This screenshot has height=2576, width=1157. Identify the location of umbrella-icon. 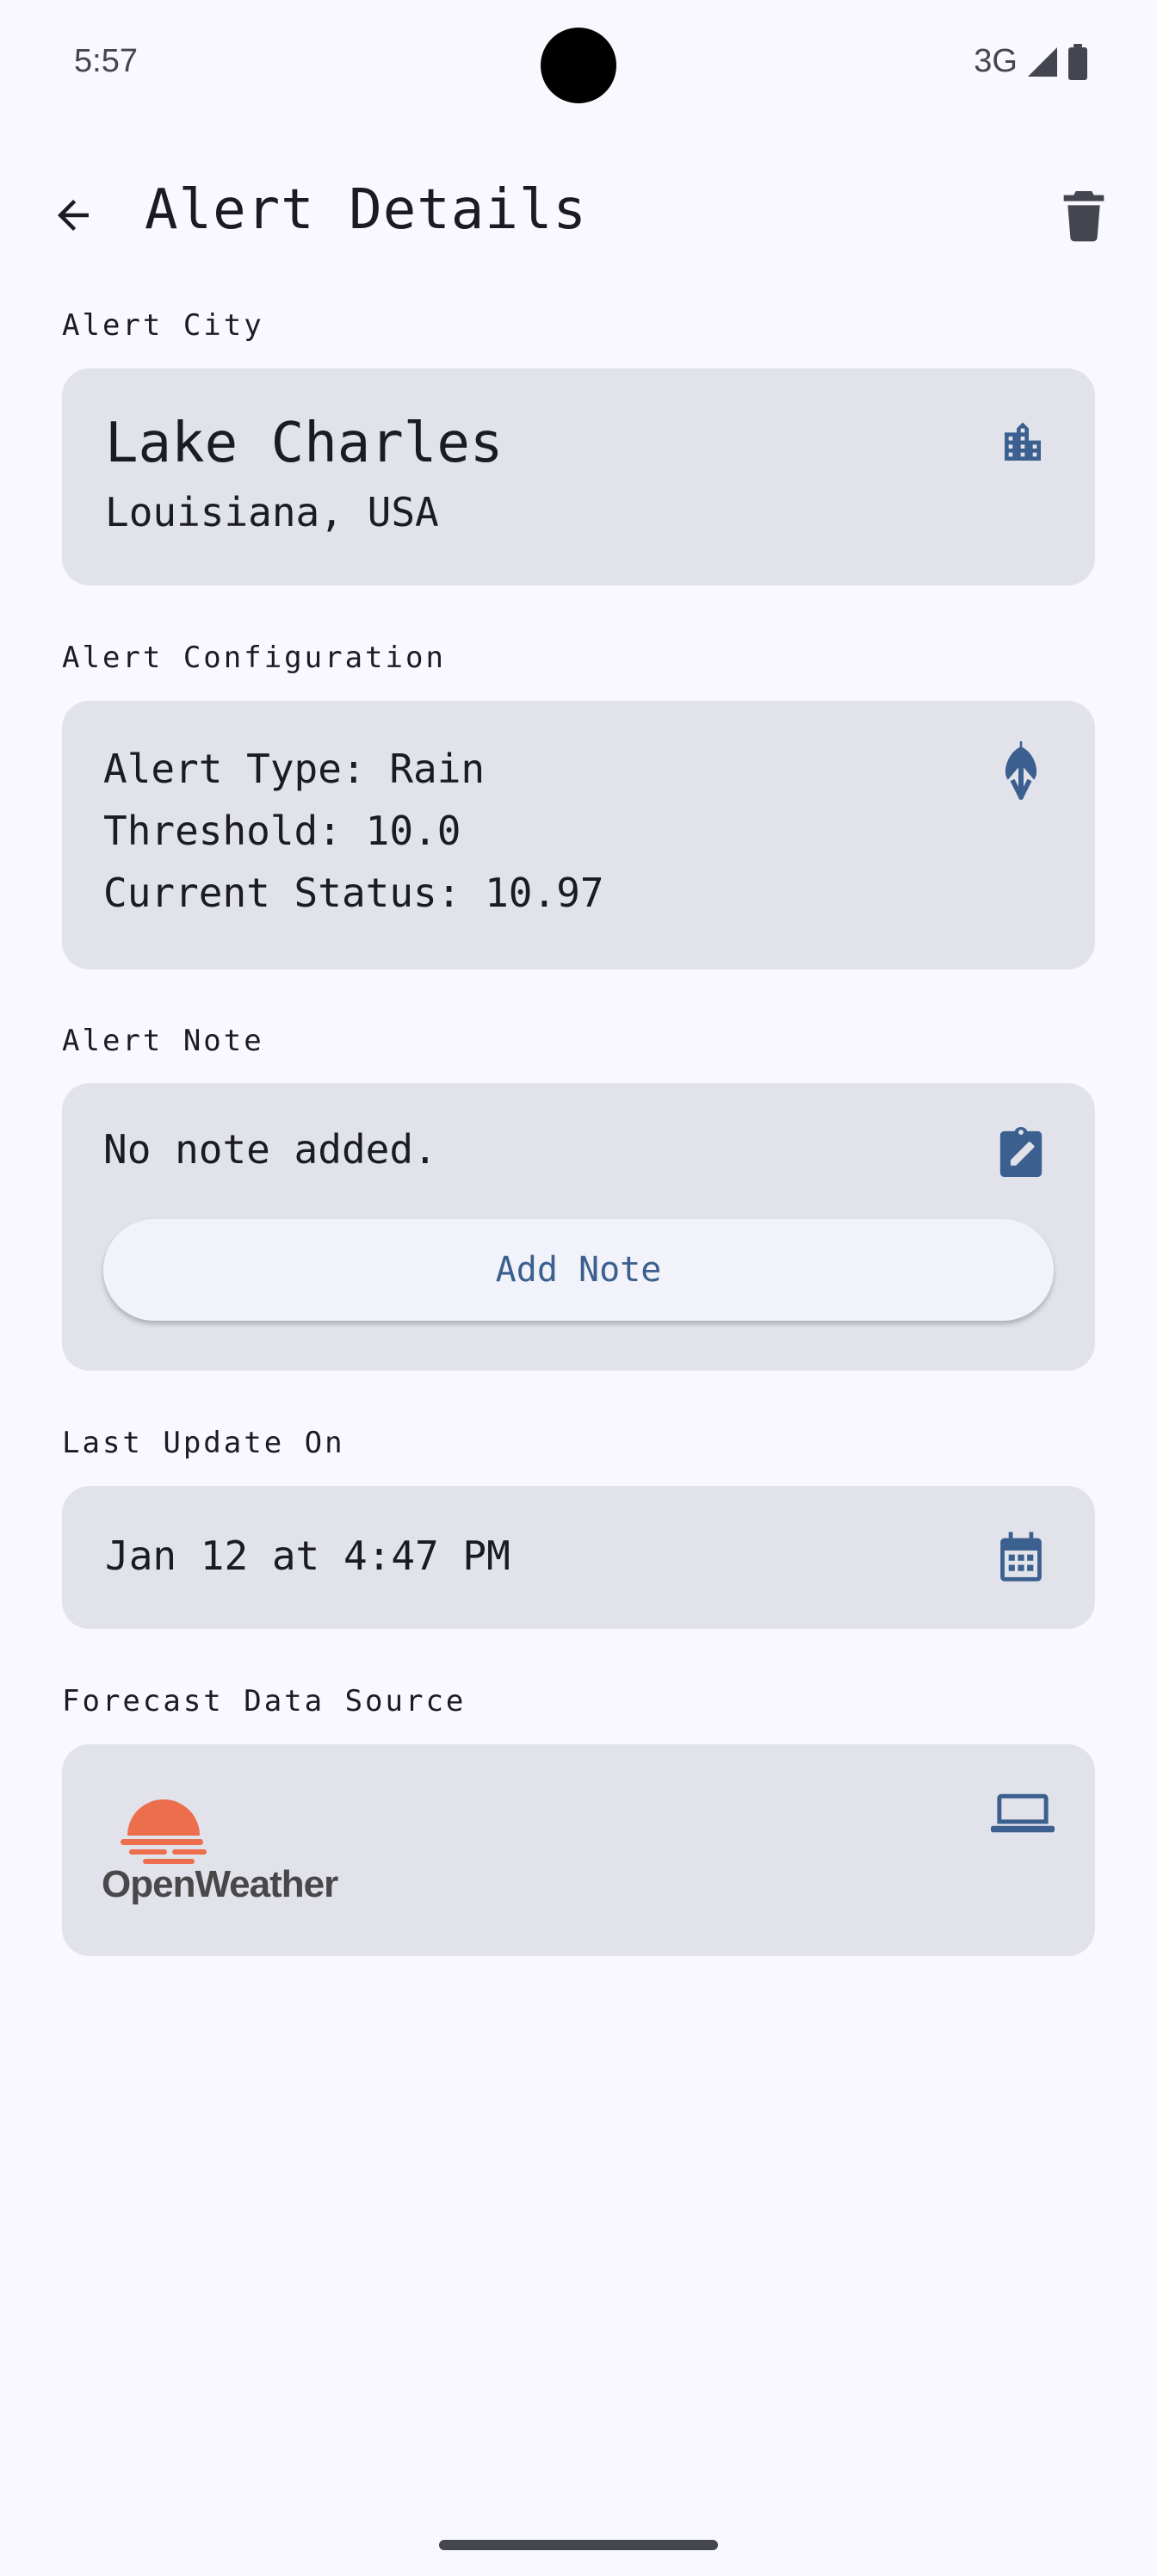
(1021, 771).